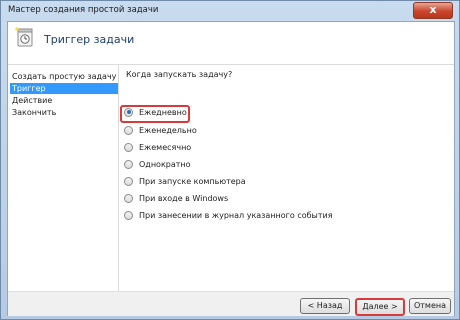  I want to click on radio-monthly, so click(128, 147).